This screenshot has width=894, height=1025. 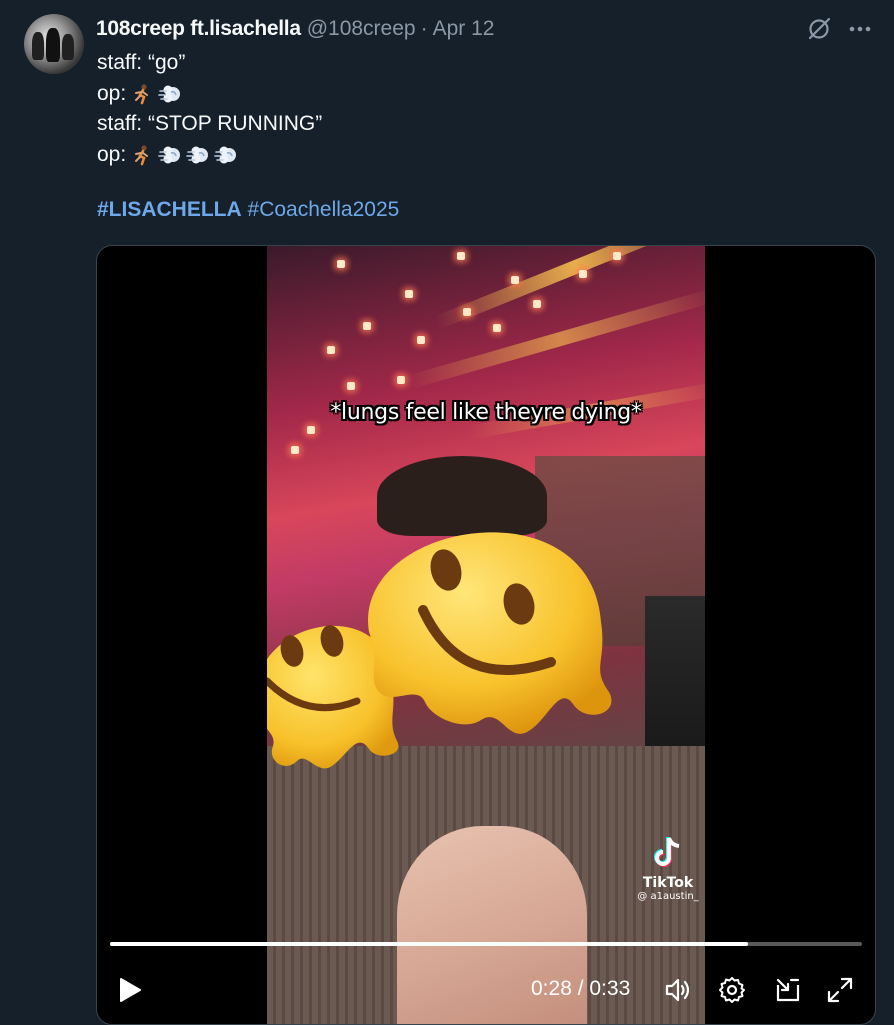 What do you see at coordinates (668, 883) in the screenshot?
I see `tiktok-name: TikTok` at bounding box center [668, 883].